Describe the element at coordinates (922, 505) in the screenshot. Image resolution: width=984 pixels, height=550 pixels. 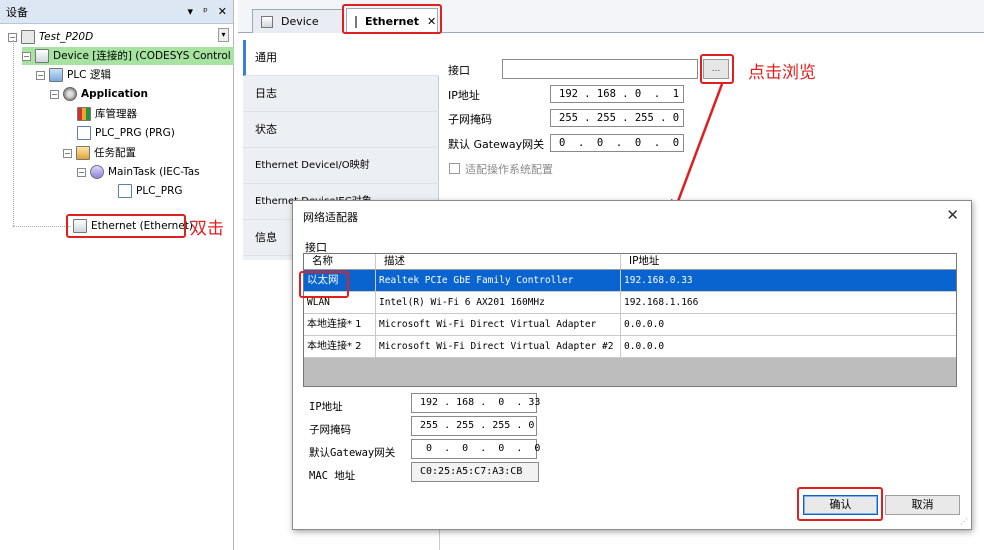
I see `cancel-button: 取消` at that location.